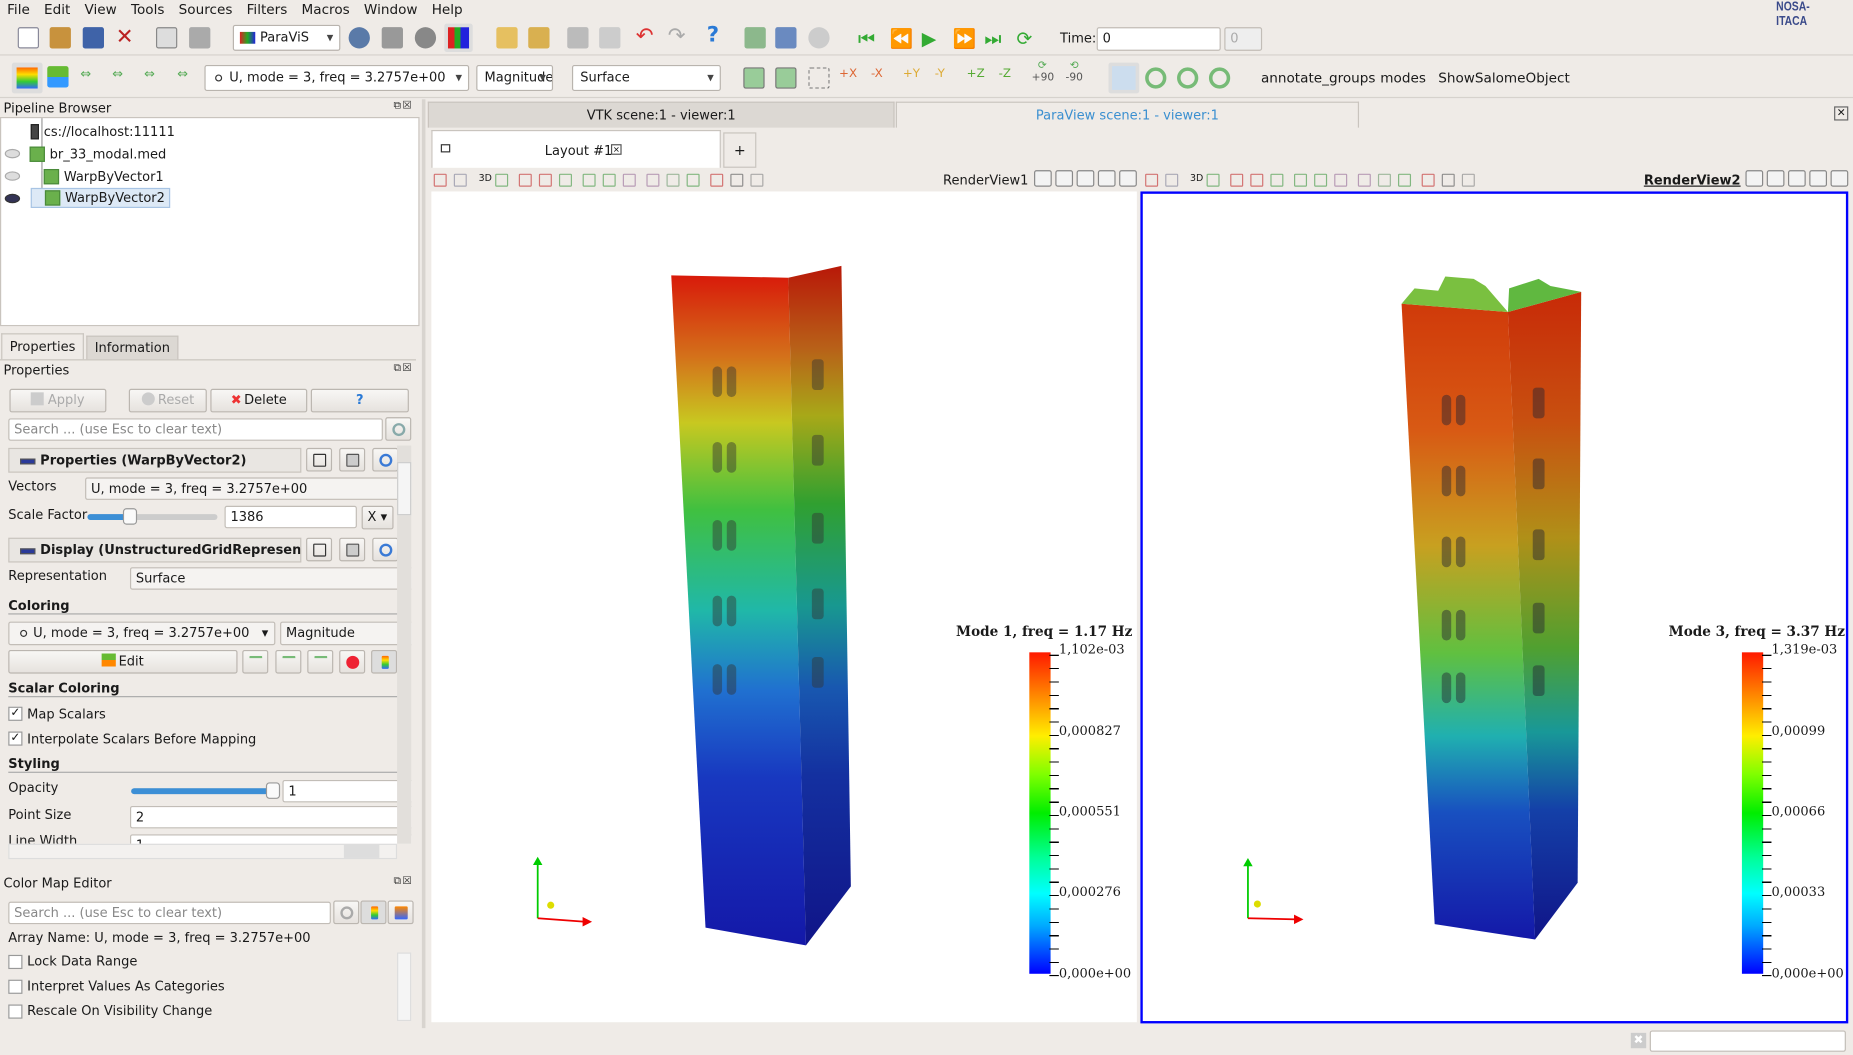 The image size is (1853, 1055). What do you see at coordinates (400, 912) in the screenshot?
I see `colormap-edit-legend-button` at bounding box center [400, 912].